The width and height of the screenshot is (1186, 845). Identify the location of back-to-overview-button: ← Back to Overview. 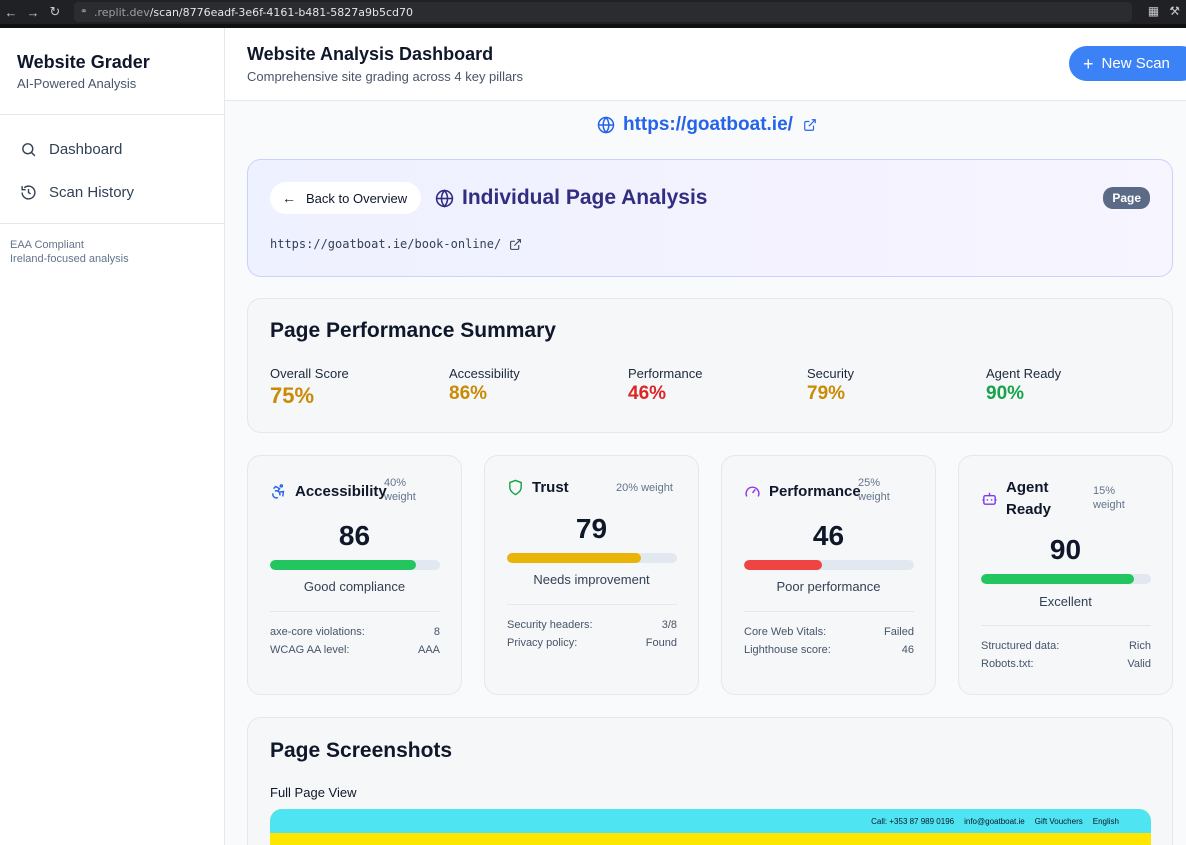
(346, 198).